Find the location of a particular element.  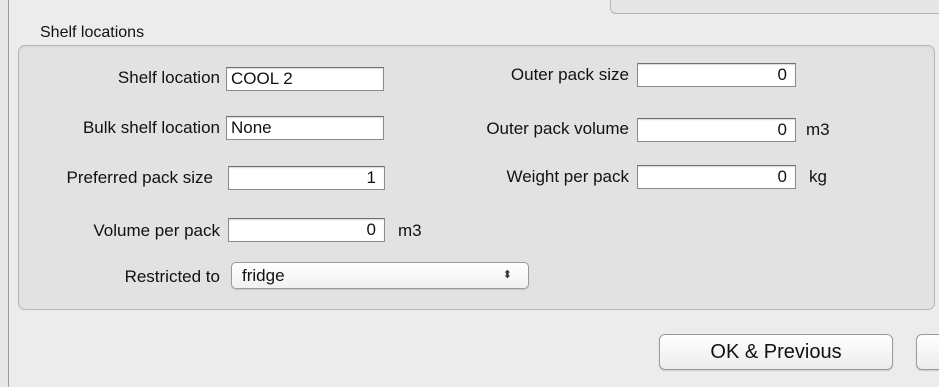

preferred-pack-size-label: Preferred pack size is located at coordinates (139, 177).